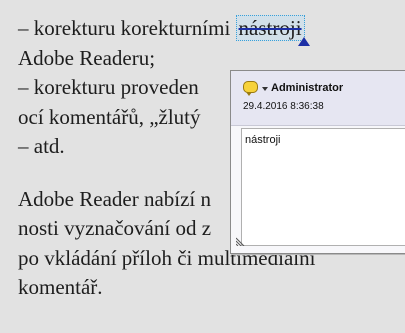 Image resolution: width=405 pixels, height=333 pixels. Describe the element at coordinates (318, 98) in the screenshot. I see `comment-header: Administrator 29.4.2016 8:36:38` at that location.